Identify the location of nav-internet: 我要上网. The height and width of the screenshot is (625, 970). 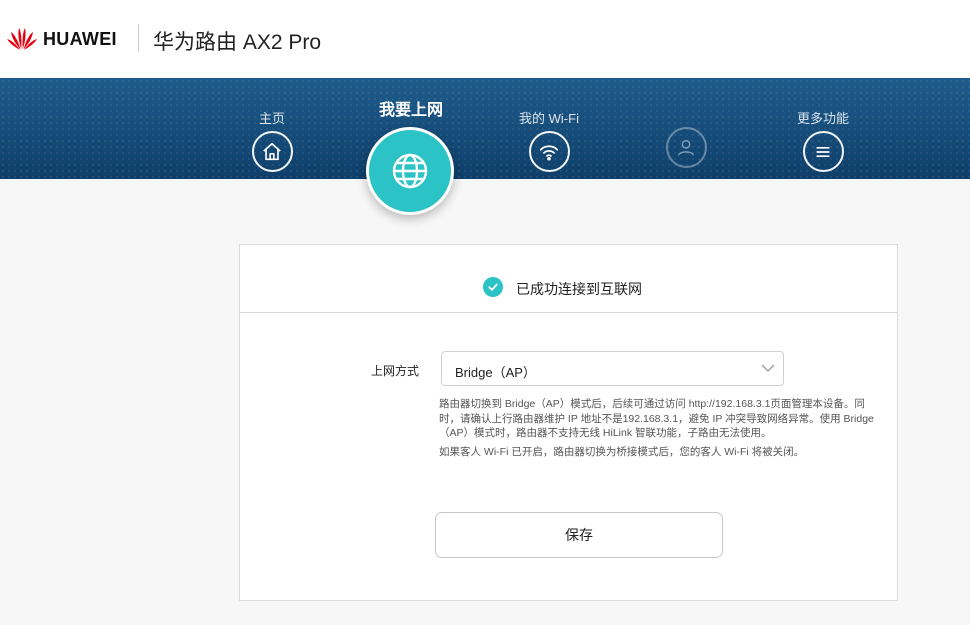
(411, 108).